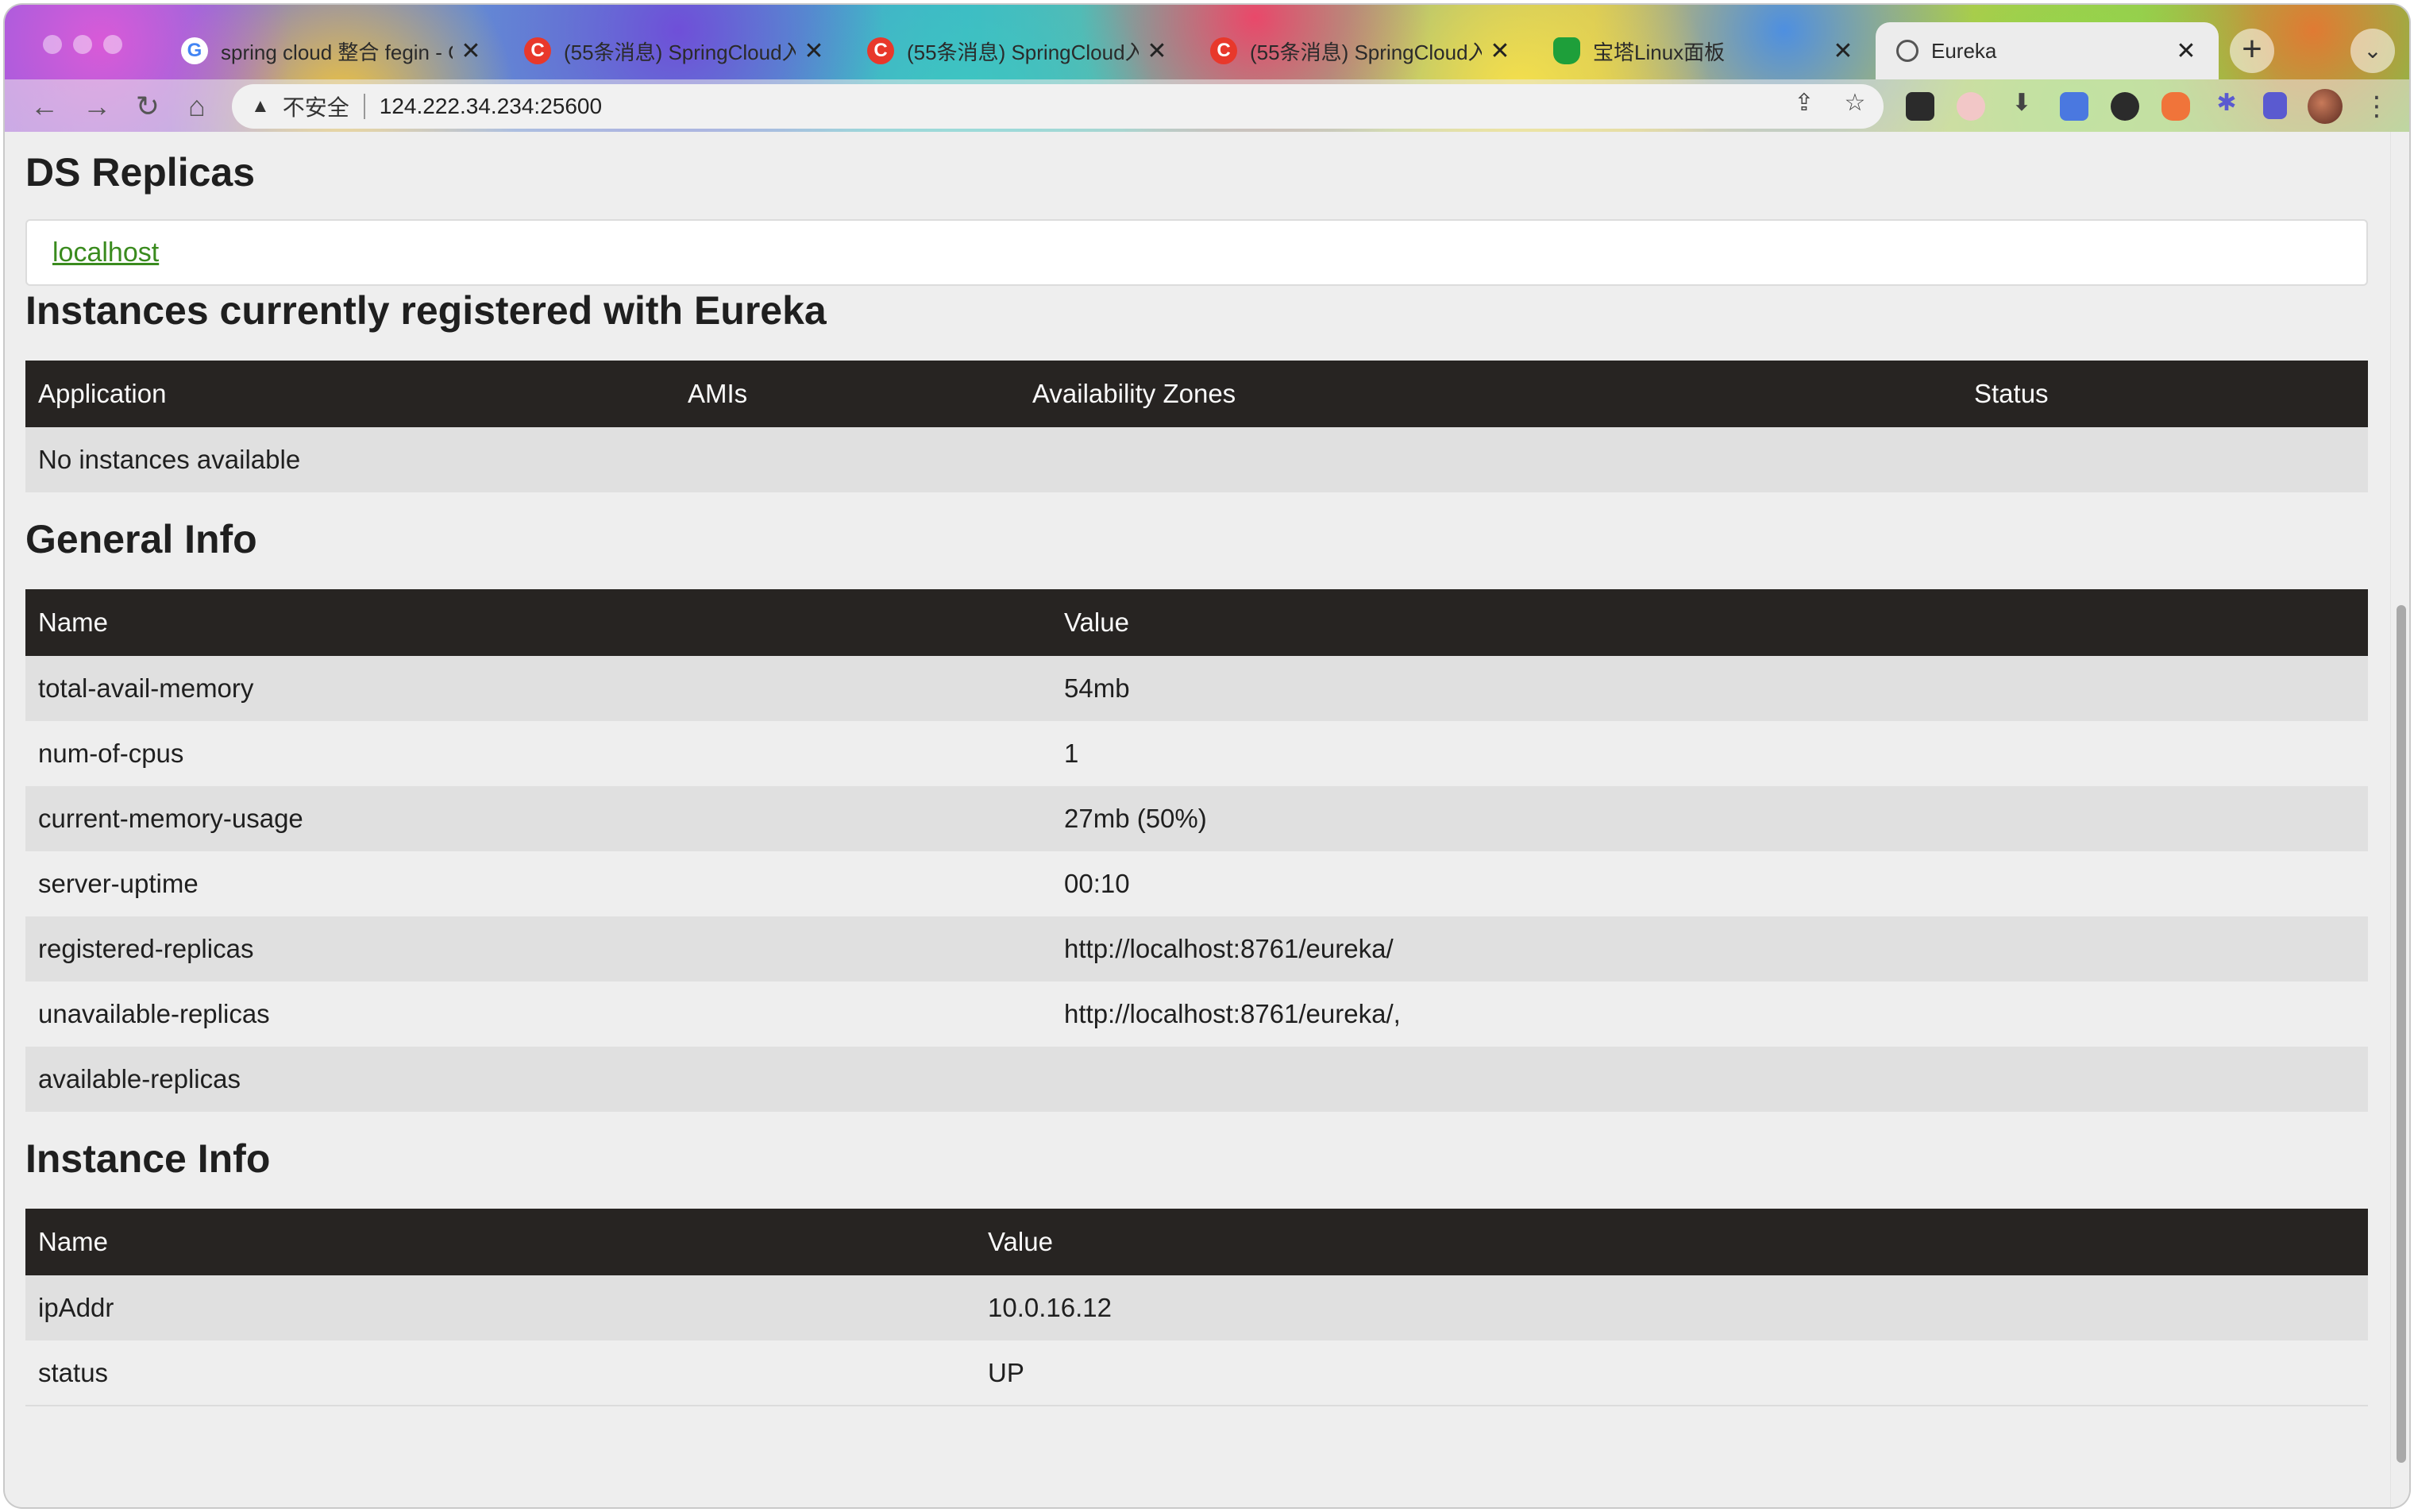 This screenshot has width=2414, height=1512. What do you see at coordinates (315, 107) in the screenshot?
I see `security-label: 不安全` at bounding box center [315, 107].